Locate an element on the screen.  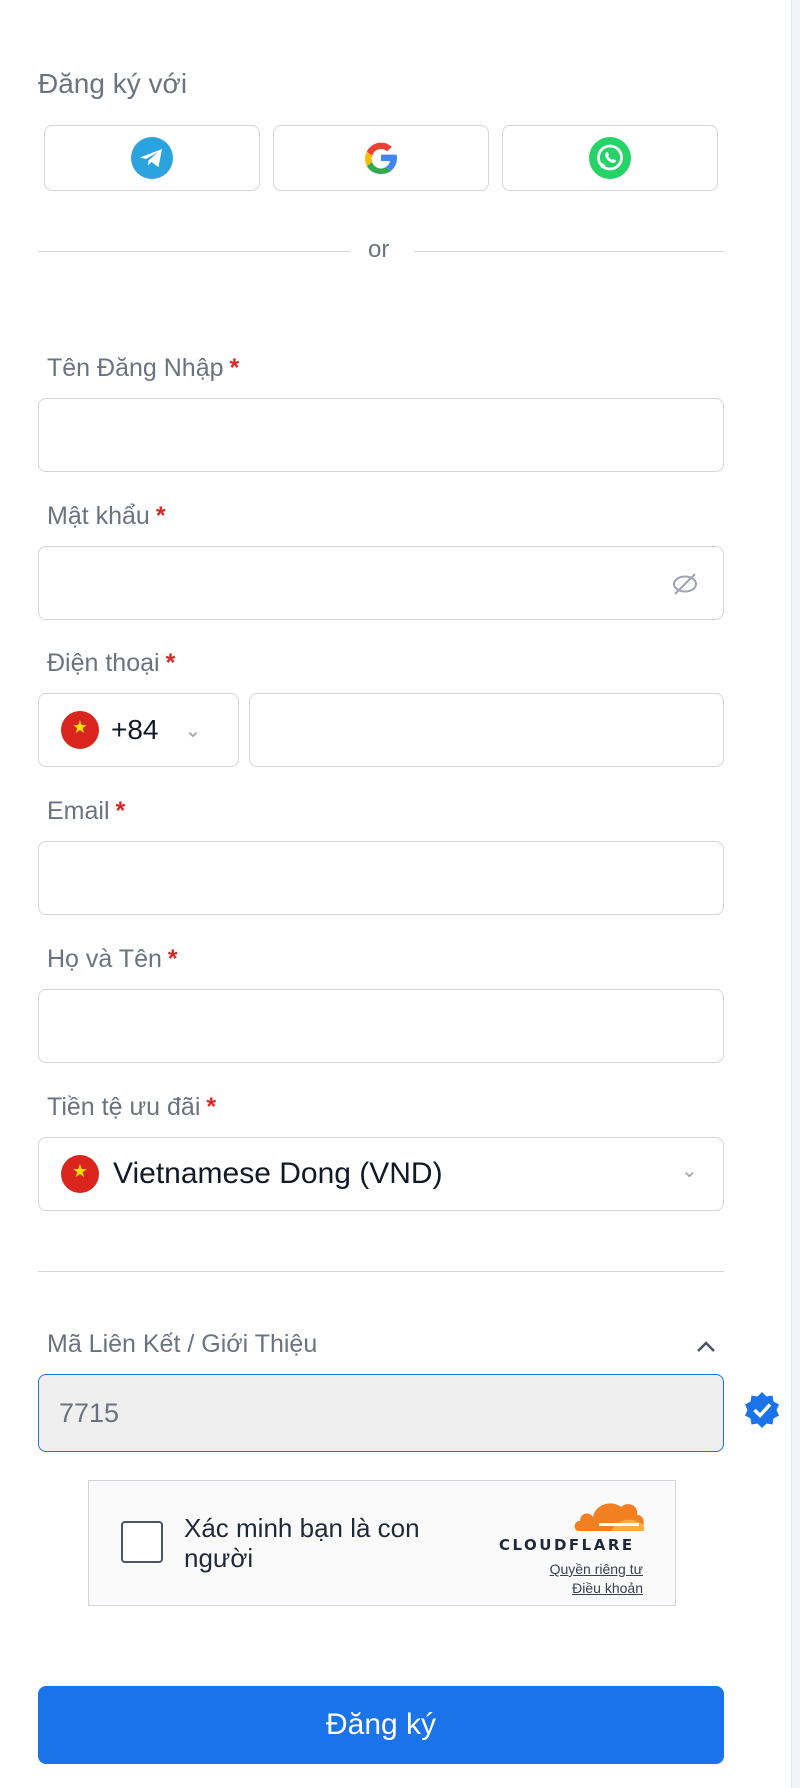
whatsapp-icon is located at coordinates (610, 158).